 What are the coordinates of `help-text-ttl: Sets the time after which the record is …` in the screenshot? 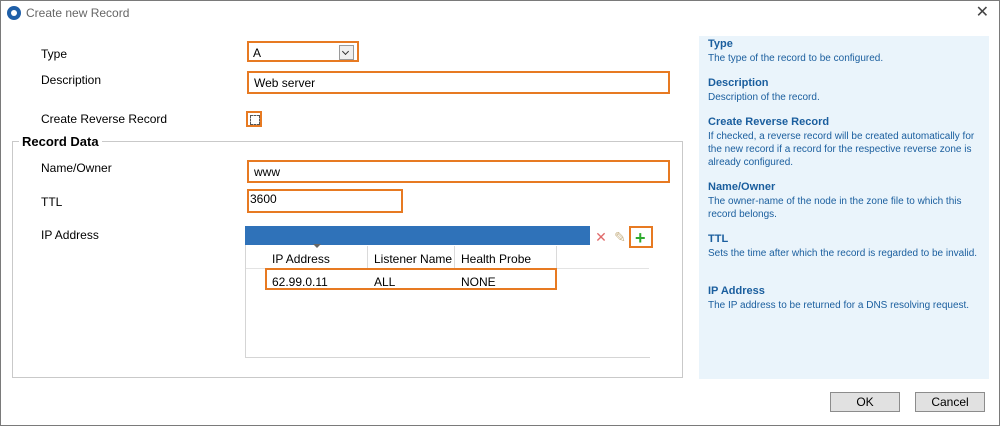 It's located at (843, 253).